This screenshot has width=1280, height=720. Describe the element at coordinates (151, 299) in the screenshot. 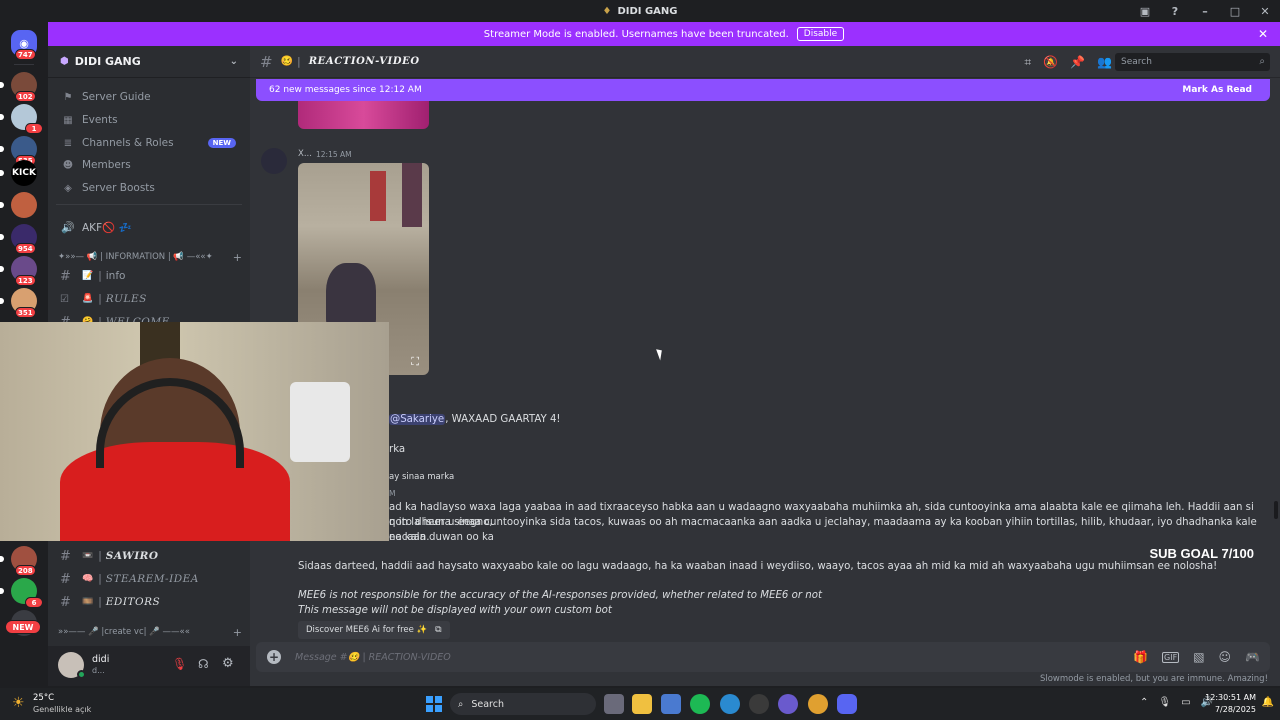

I see `channel-rules: ☑ 🚨 | RULES` at that location.